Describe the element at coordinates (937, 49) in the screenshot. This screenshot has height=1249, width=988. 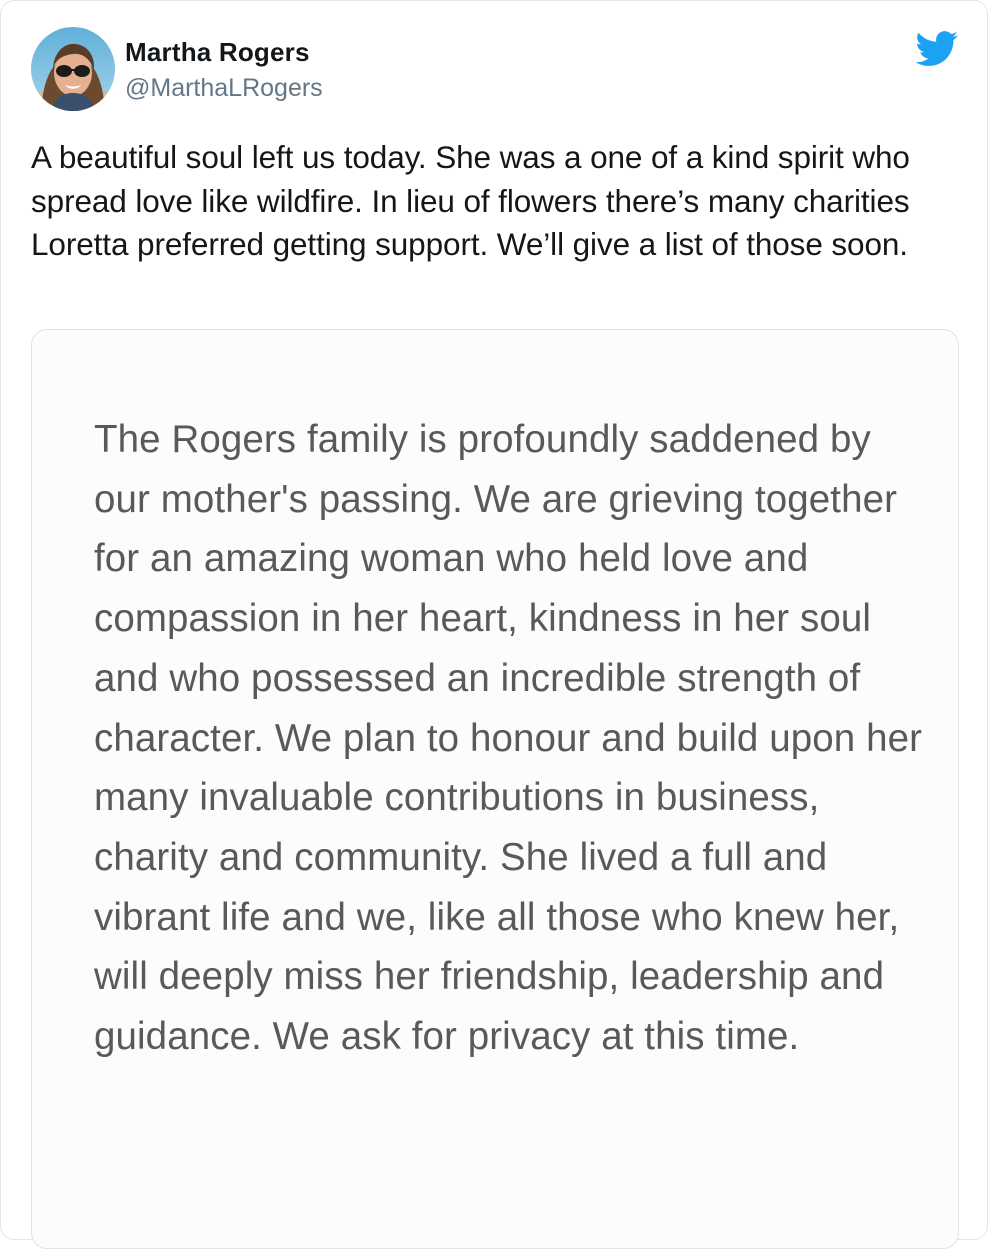
I see `twitter-bird-icon` at that location.